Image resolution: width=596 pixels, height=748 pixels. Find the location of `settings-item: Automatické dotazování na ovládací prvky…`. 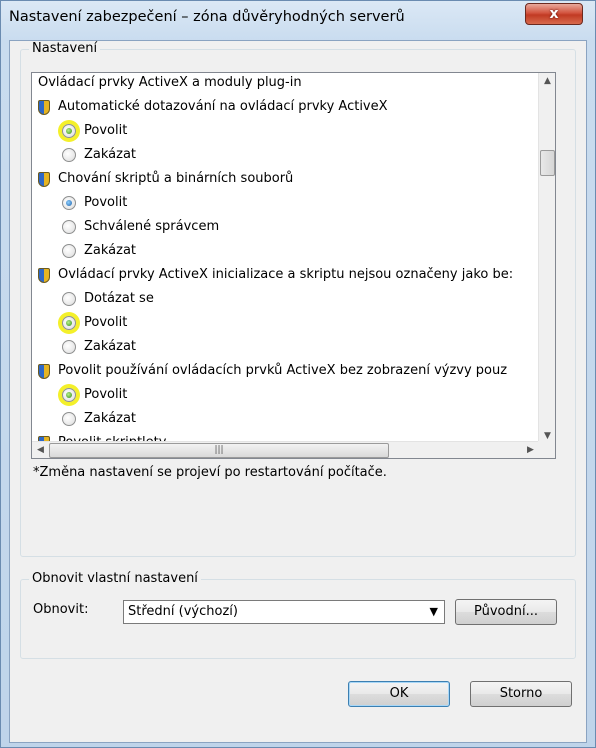

settings-item: Automatické dotazování na ovládací prvky… is located at coordinates (277, 107).